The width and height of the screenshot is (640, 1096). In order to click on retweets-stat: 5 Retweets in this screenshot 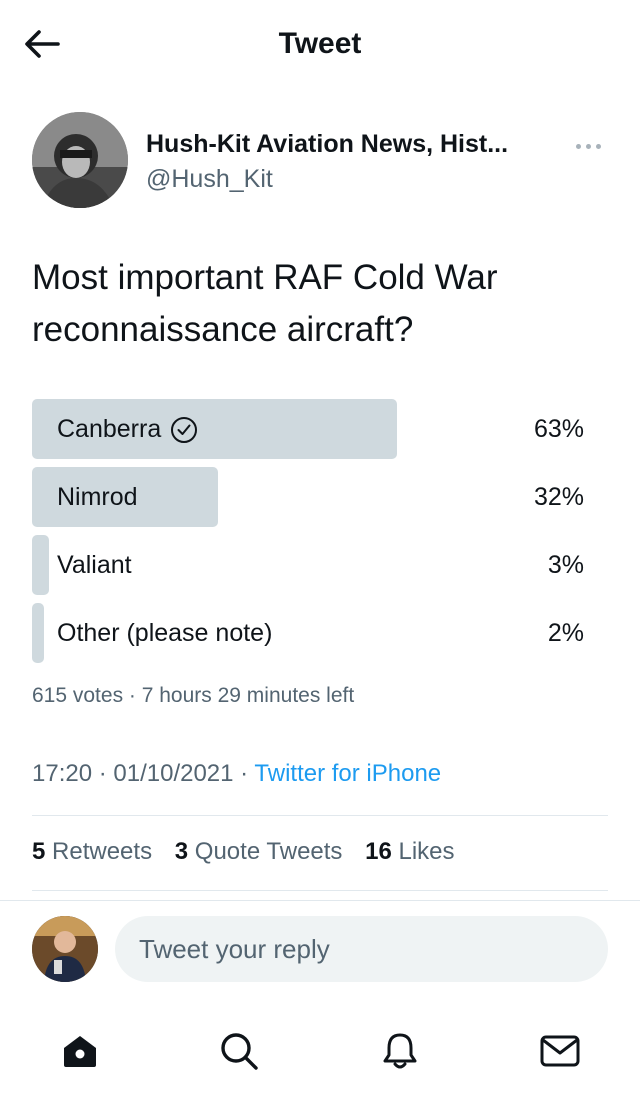, I will do `click(92, 851)`.